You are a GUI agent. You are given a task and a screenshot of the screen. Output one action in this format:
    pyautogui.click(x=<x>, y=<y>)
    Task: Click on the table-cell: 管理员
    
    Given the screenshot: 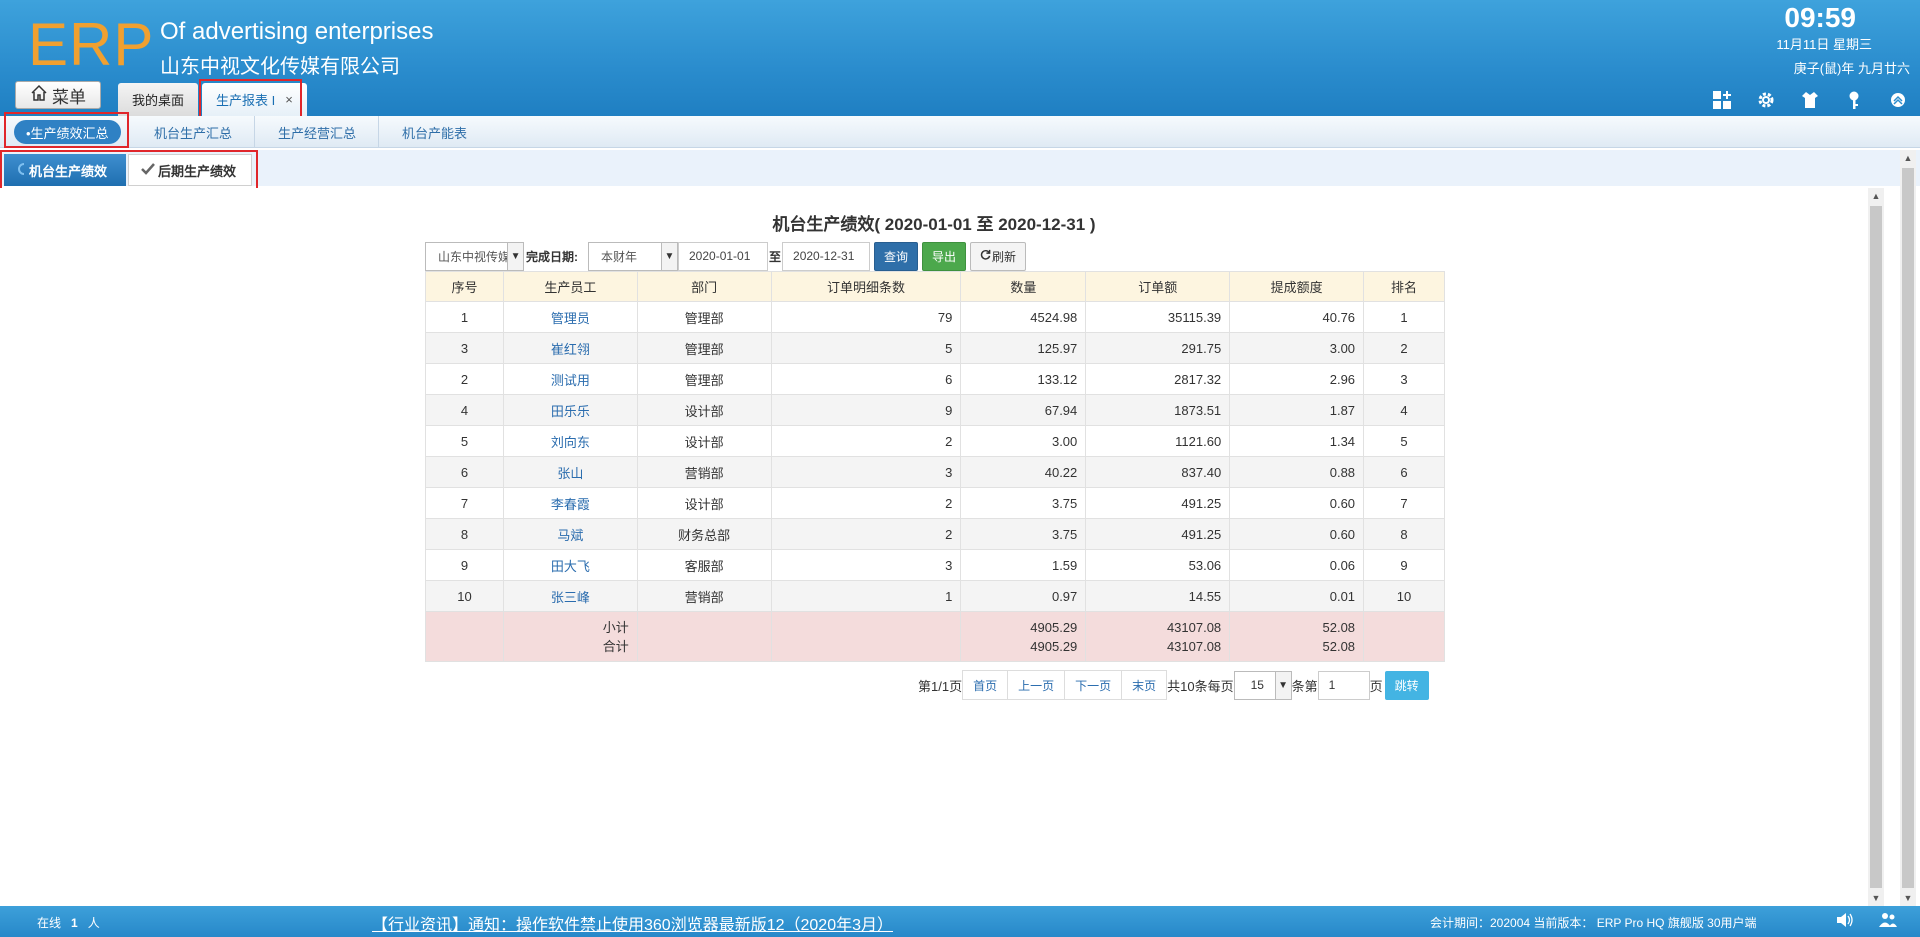 What is the action you would take?
    pyautogui.click(x=570, y=317)
    